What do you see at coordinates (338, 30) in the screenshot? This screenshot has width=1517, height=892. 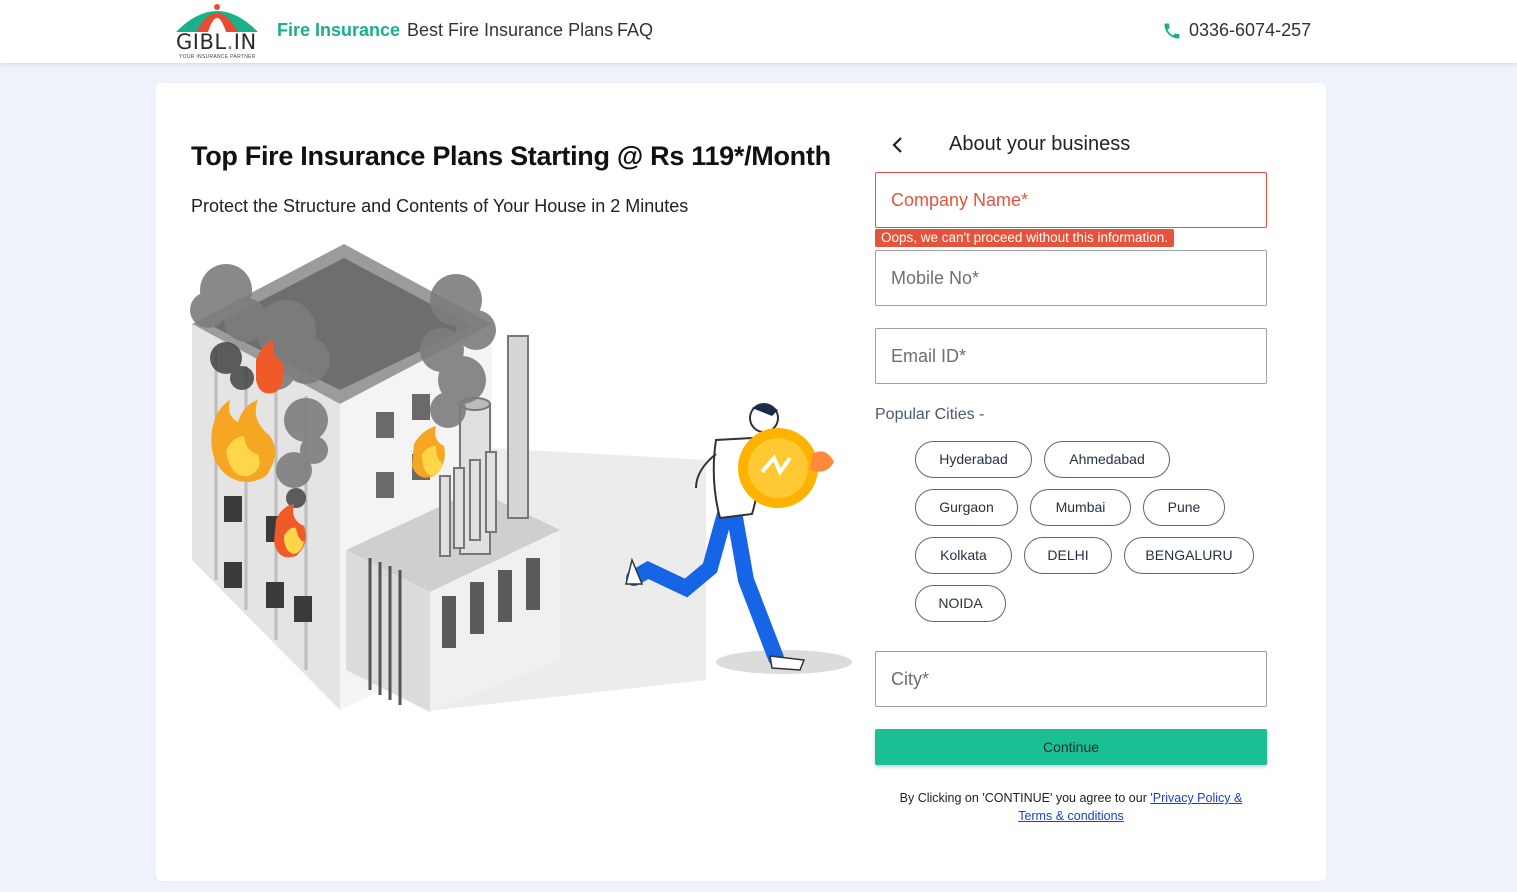 I see `nav-fire-insurance: Fire Insurance` at bounding box center [338, 30].